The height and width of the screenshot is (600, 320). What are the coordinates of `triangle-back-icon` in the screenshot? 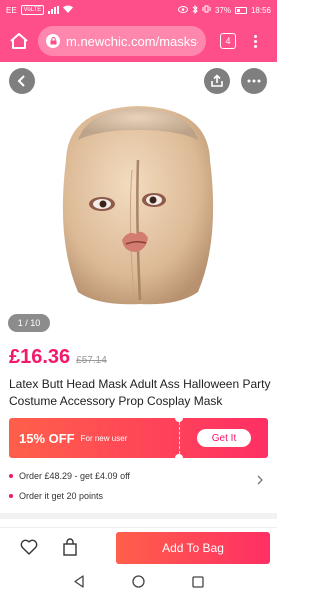 It's located at (79, 583).